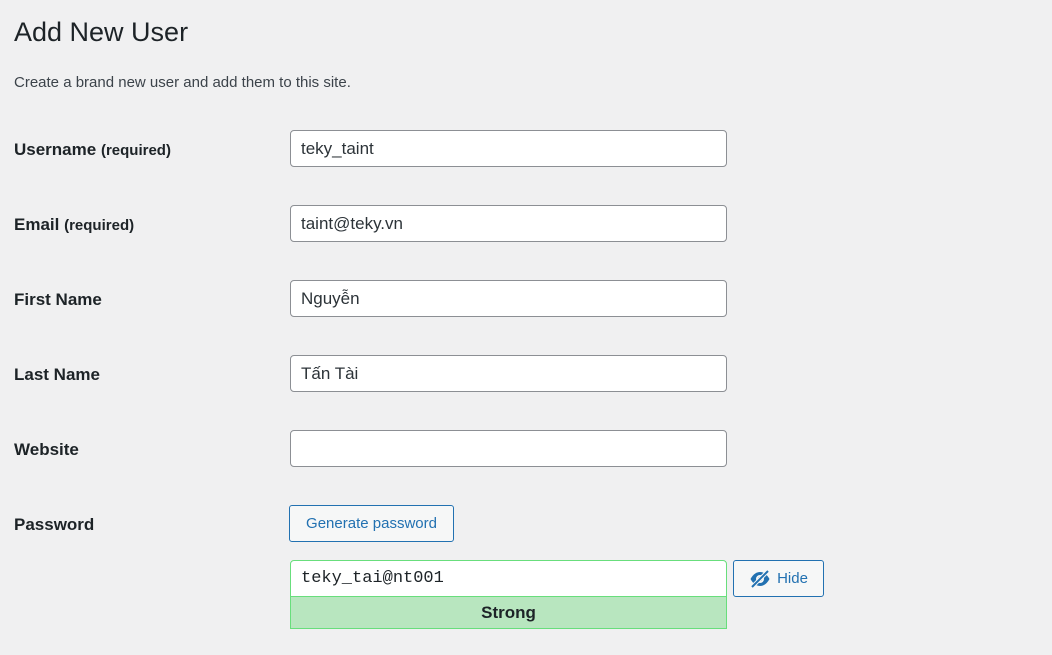 The image size is (1052, 655). Describe the element at coordinates (508, 578) in the screenshot. I see `password-input` at that location.